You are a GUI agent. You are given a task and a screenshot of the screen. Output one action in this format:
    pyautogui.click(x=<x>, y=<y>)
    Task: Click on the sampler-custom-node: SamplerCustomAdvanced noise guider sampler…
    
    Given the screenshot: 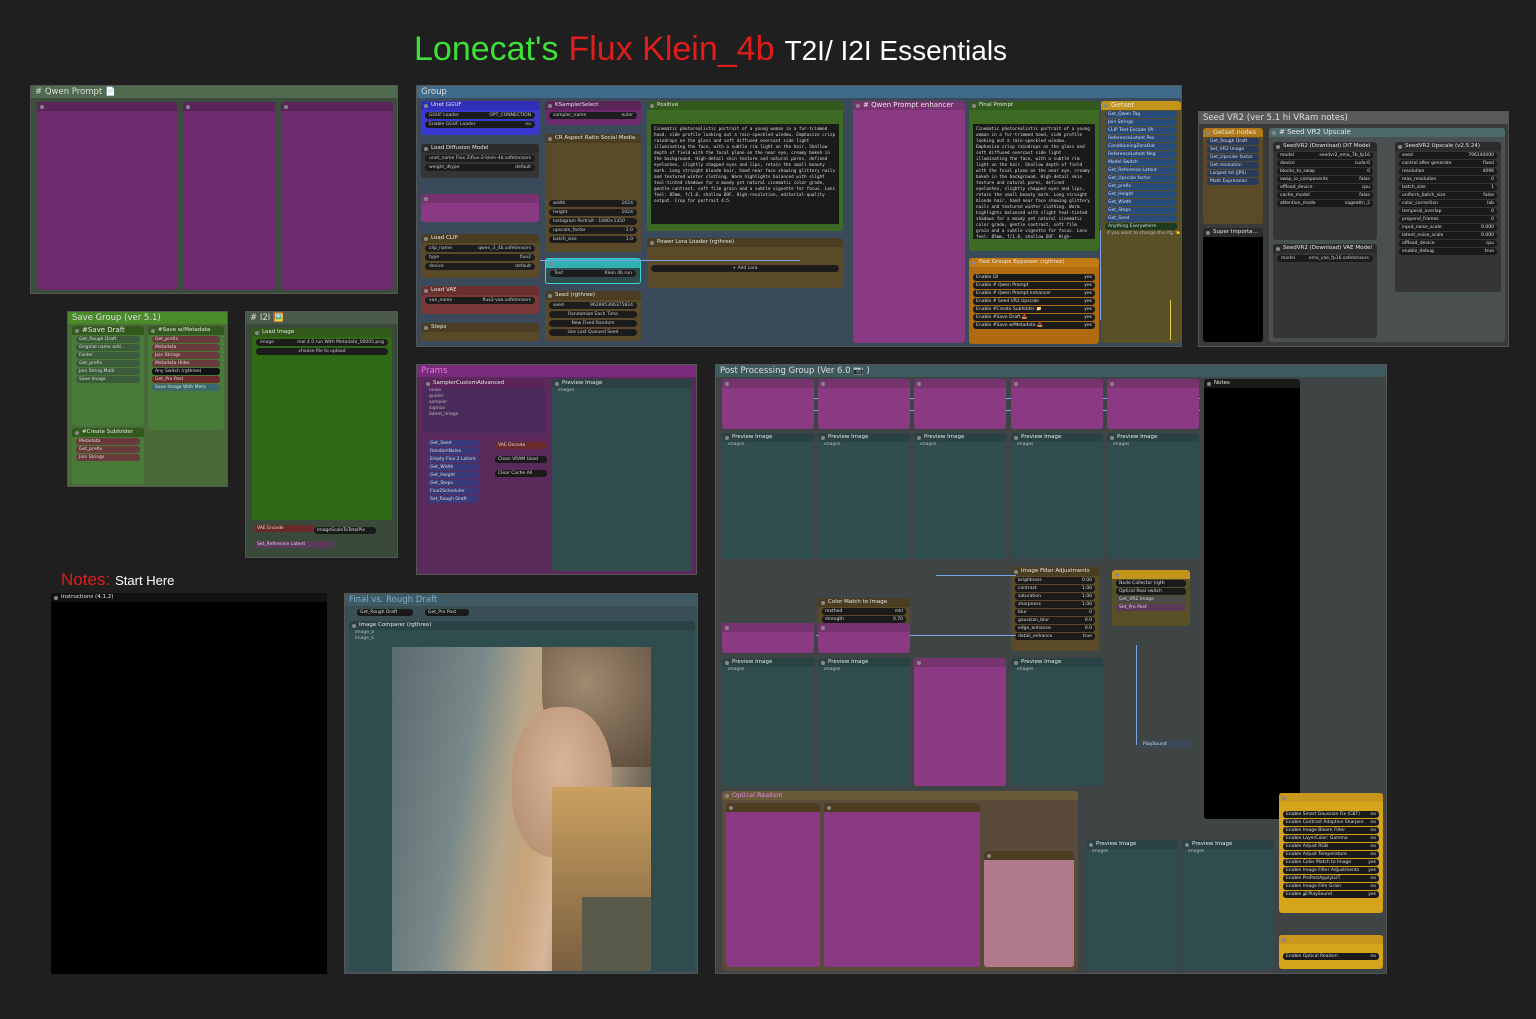 What is the action you would take?
    pyautogui.click(x=484, y=406)
    